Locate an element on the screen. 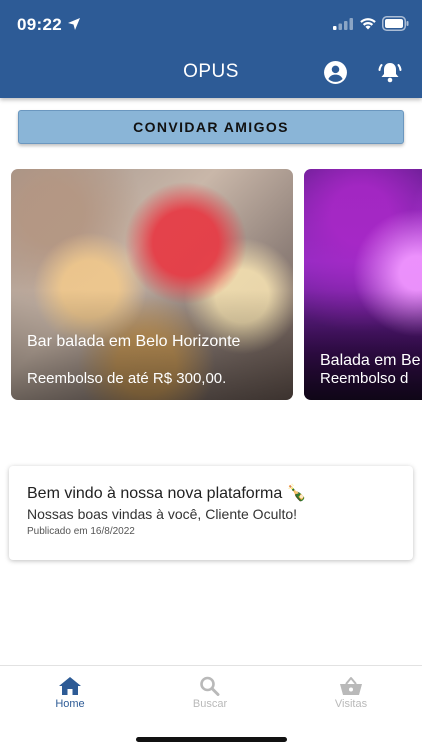 This screenshot has width=422, height=750. offer-card-title: Bar balada em Belo Horizonte is located at coordinates (134, 341).